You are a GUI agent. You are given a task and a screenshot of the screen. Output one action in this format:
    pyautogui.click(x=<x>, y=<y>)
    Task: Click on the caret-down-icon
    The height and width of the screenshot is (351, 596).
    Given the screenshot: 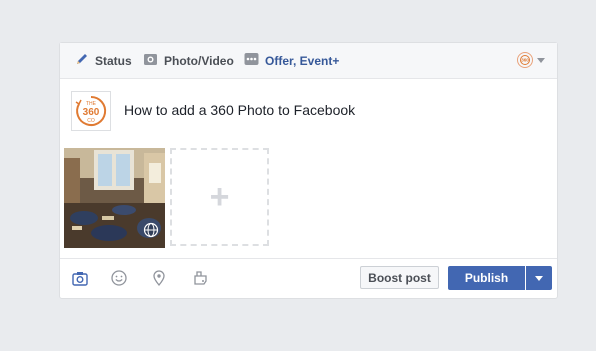 What is the action you would take?
    pyautogui.click(x=539, y=278)
    